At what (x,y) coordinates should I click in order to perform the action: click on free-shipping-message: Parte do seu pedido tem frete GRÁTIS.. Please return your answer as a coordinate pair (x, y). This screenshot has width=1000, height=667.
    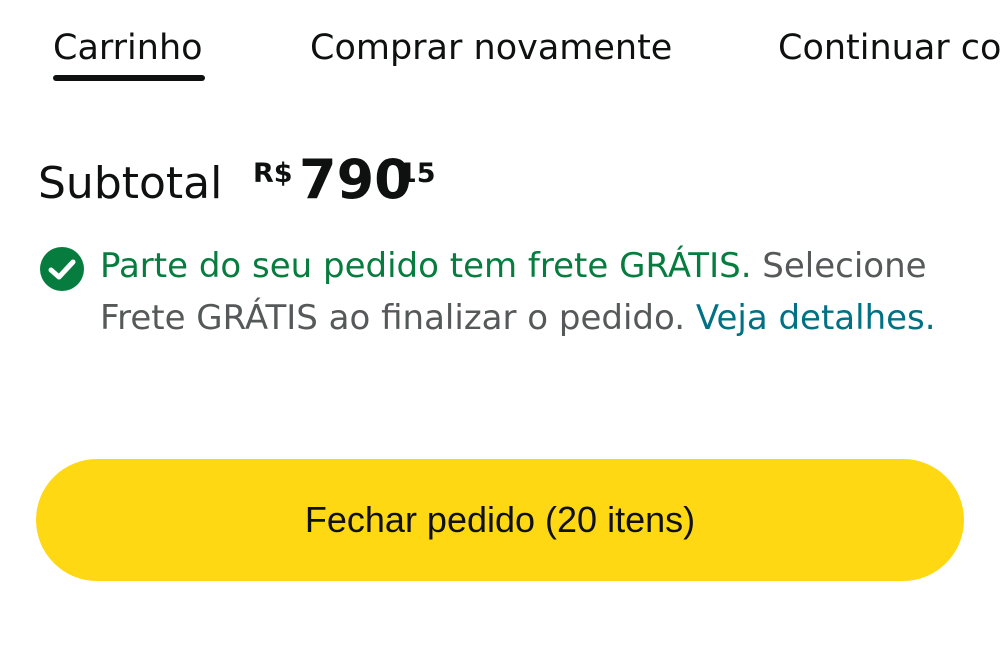
    Looking at the image, I should click on (426, 266).